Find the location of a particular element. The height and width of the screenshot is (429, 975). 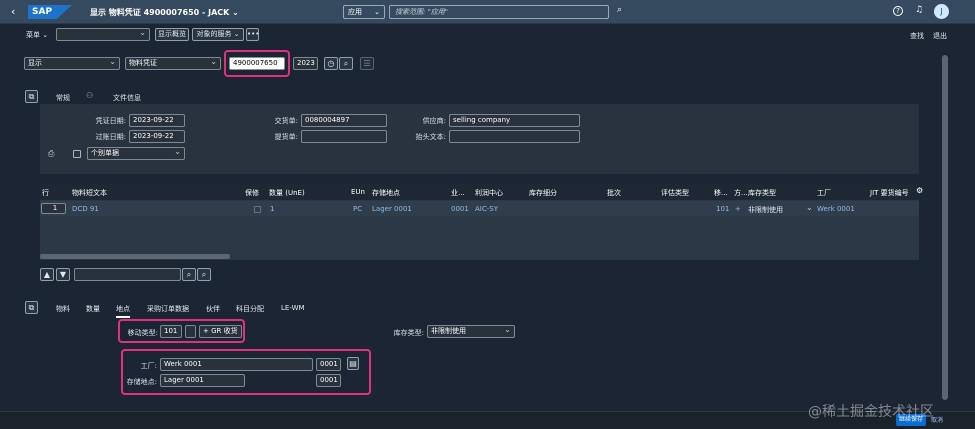

slip-select: 个别单据 is located at coordinates (136, 153).